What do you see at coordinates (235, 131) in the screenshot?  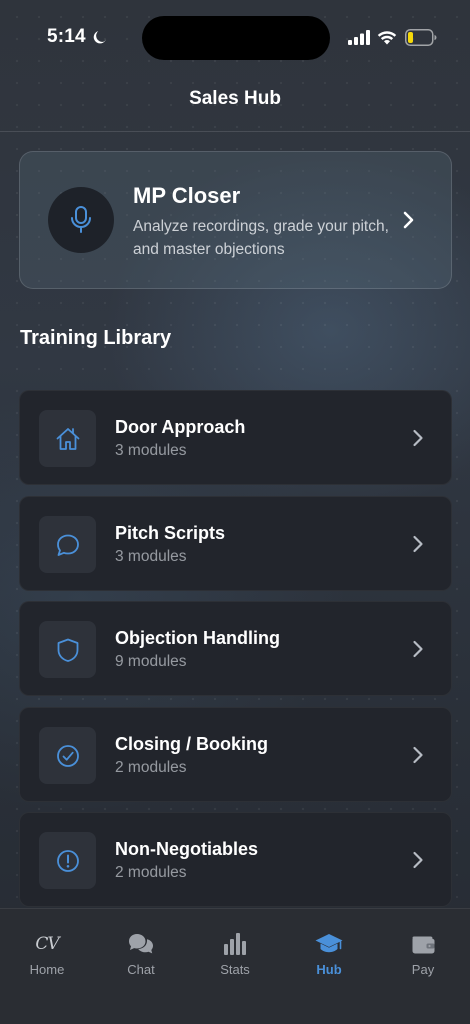 I see `header-divider` at bounding box center [235, 131].